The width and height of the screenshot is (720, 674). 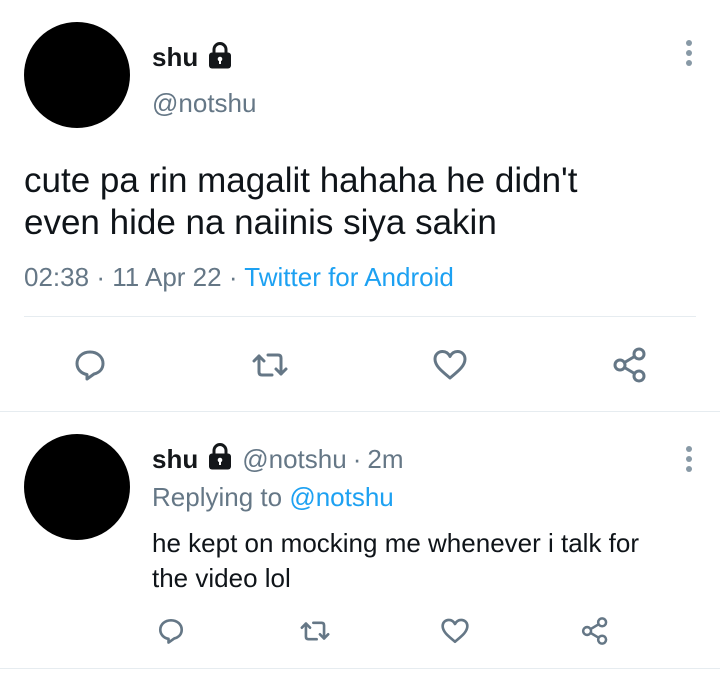 I want to click on tweet-text-line: even hide na naiinis siya sakin, so click(x=260, y=222).